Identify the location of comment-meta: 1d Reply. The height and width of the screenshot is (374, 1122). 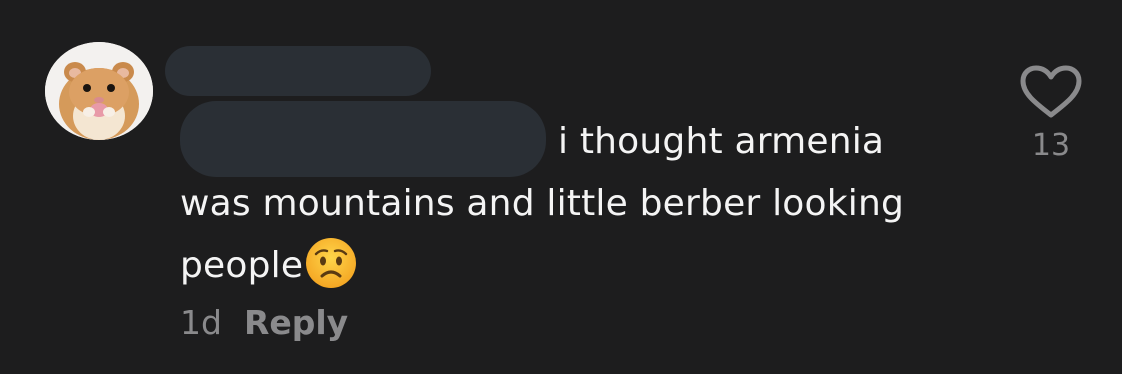
(264, 323).